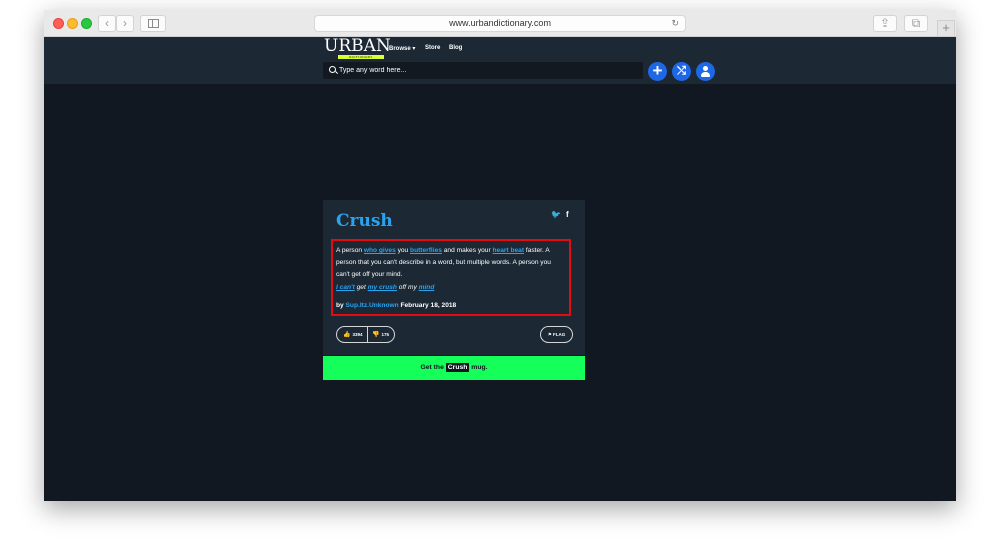  Describe the element at coordinates (675, 23) in the screenshot. I see `reload-icon: ↻` at that location.